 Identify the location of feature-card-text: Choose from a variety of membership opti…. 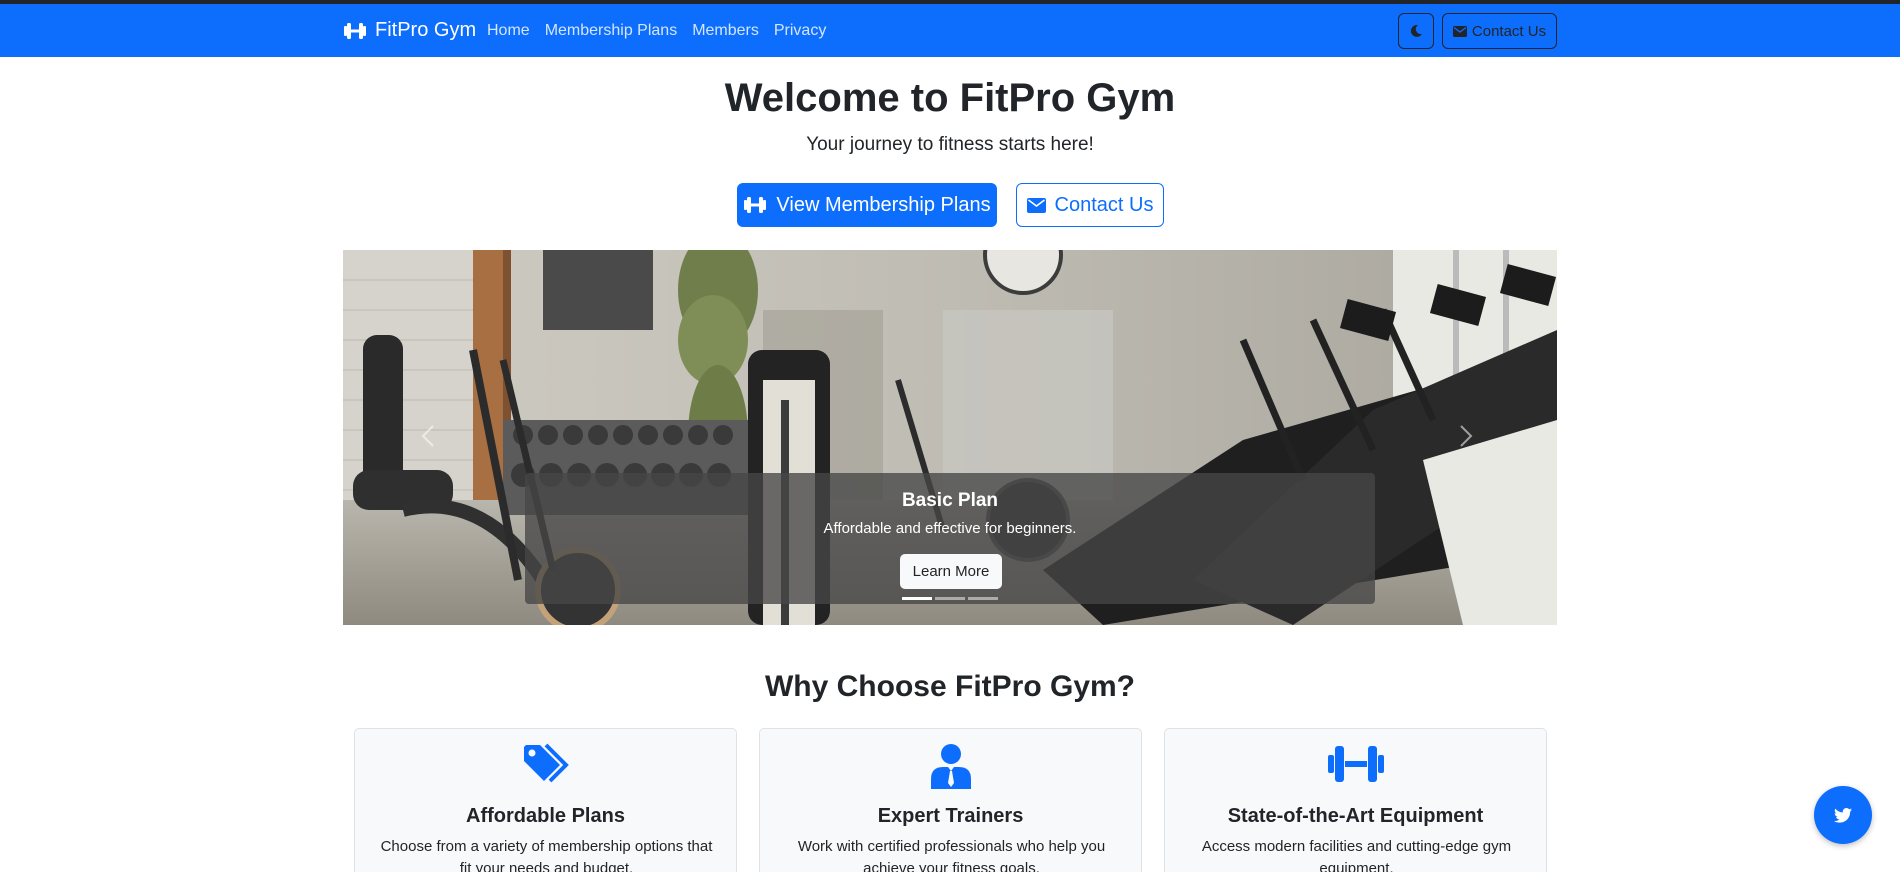
(546, 855).